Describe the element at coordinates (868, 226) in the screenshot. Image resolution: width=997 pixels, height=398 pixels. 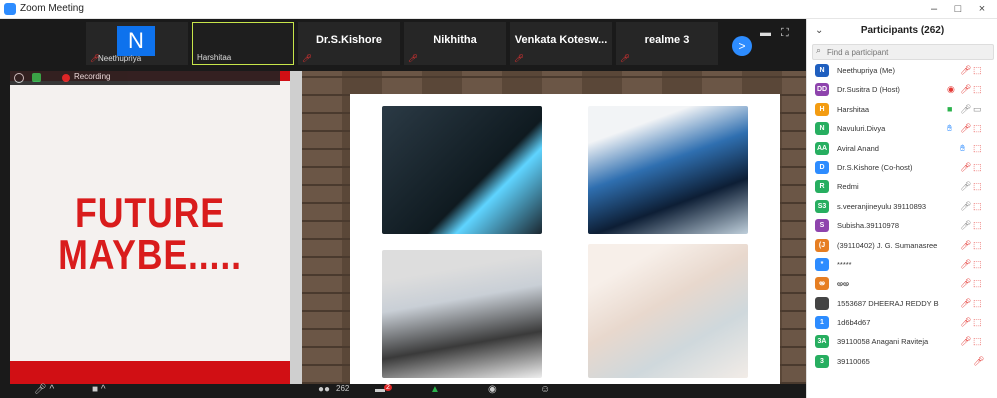
I see `participant-name: Subisha.39110978` at that location.